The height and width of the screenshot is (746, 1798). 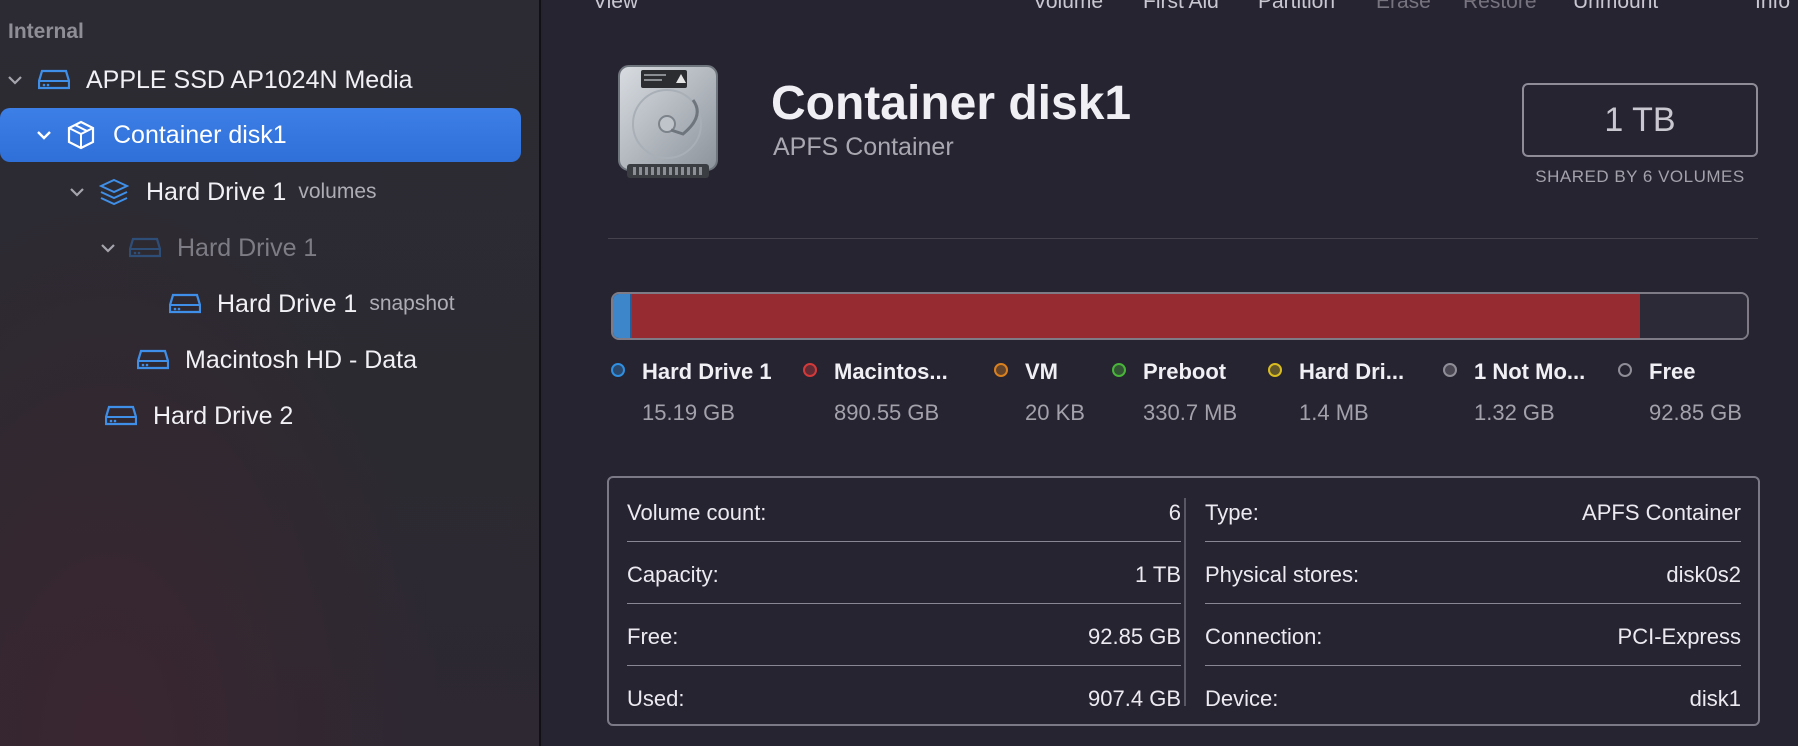 What do you see at coordinates (312, 416) in the screenshot?
I see `sidebar-item-hard-drive-2: Hard Drive 2` at bounding box center [312, 416].